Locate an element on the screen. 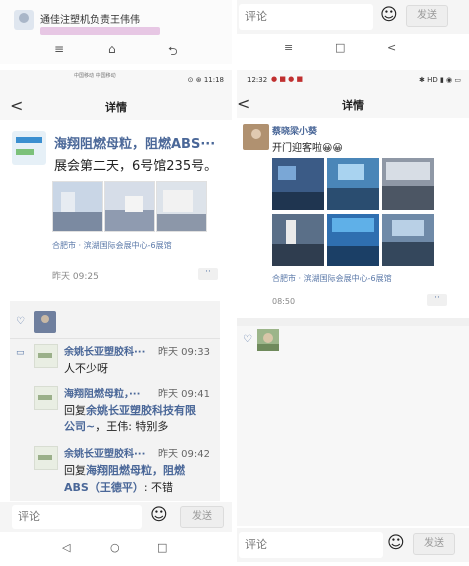  status-bar: 中国移动 中国移动 ⊙ ⊛ 11:18 is located at coordinates (116, 80).